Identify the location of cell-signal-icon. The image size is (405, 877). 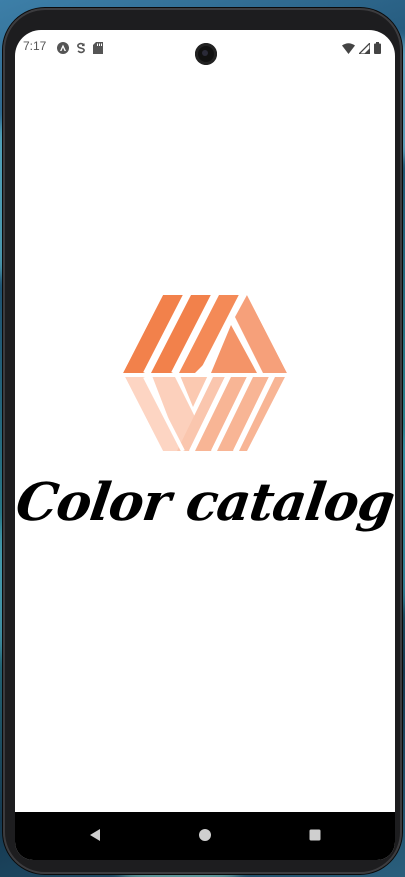
(364, 48).